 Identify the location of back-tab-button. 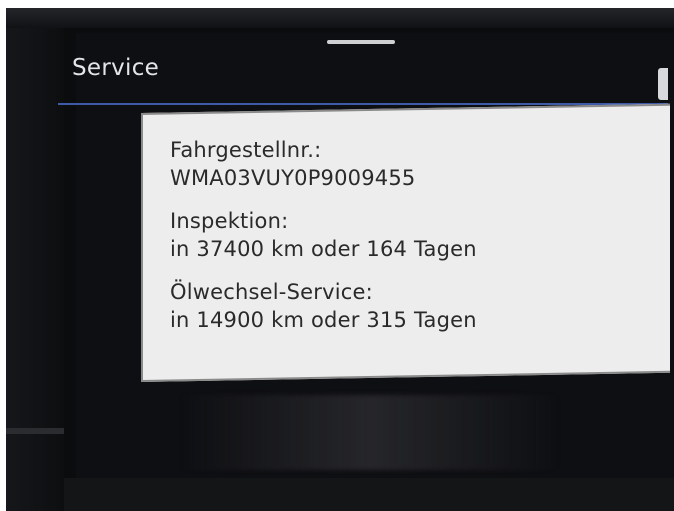
(663, 84).